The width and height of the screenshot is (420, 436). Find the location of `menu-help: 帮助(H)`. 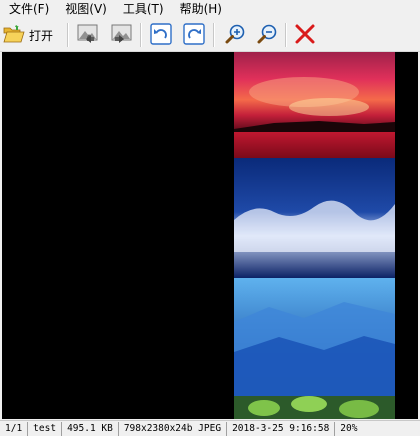

menu-help: 帮助(H) is located at coordinates (200, 9).